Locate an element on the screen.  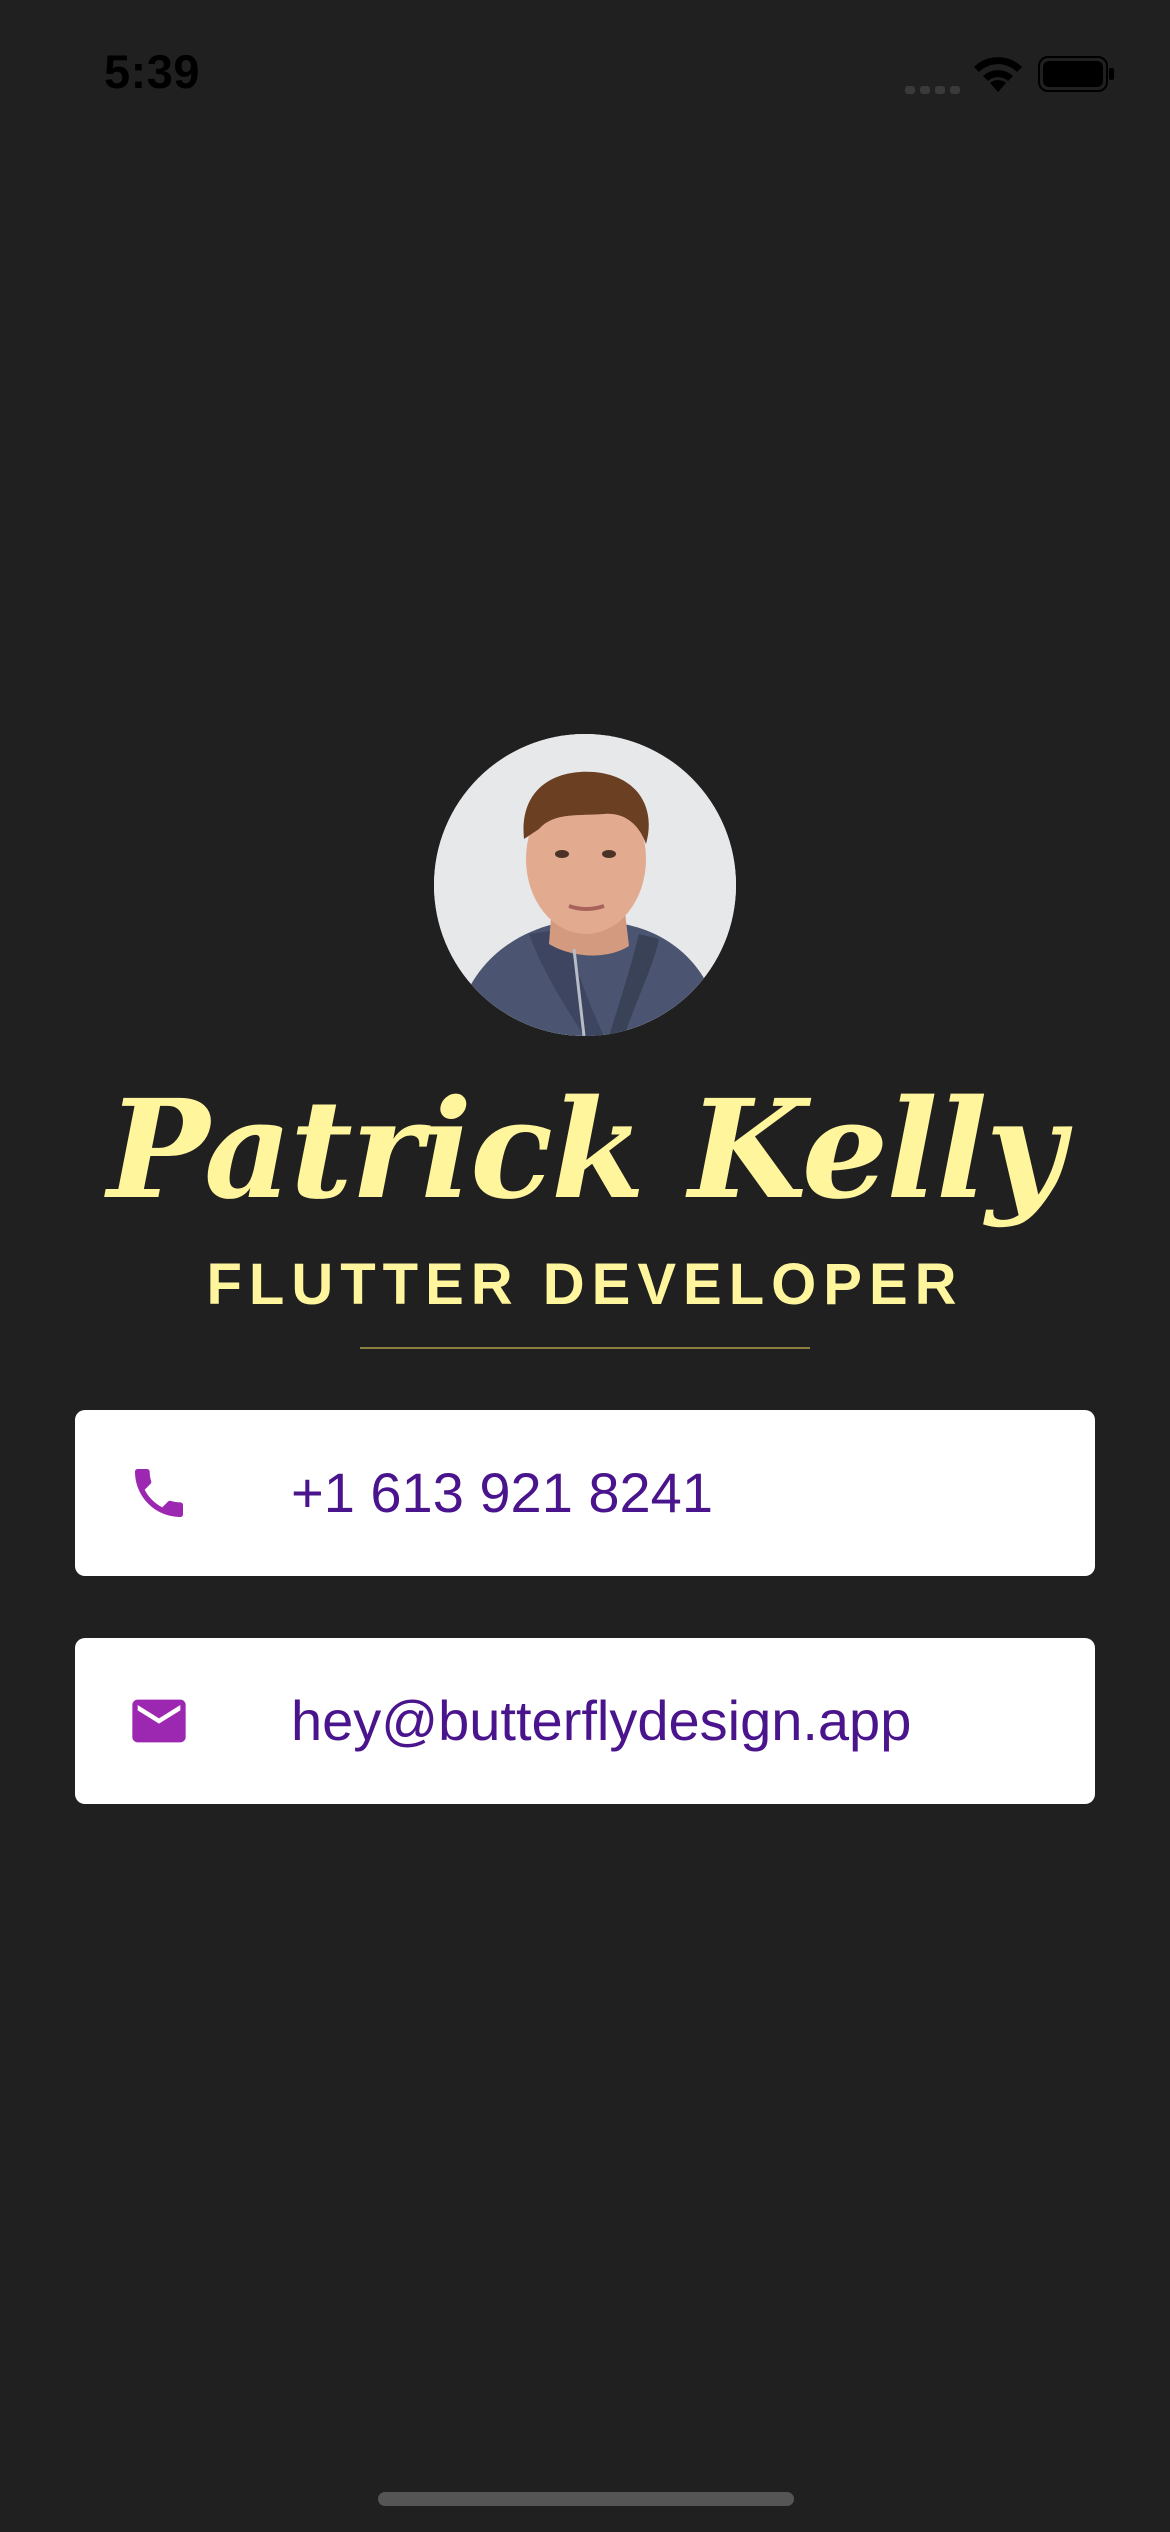
home-indicator is located at coordinates (586, 2499).